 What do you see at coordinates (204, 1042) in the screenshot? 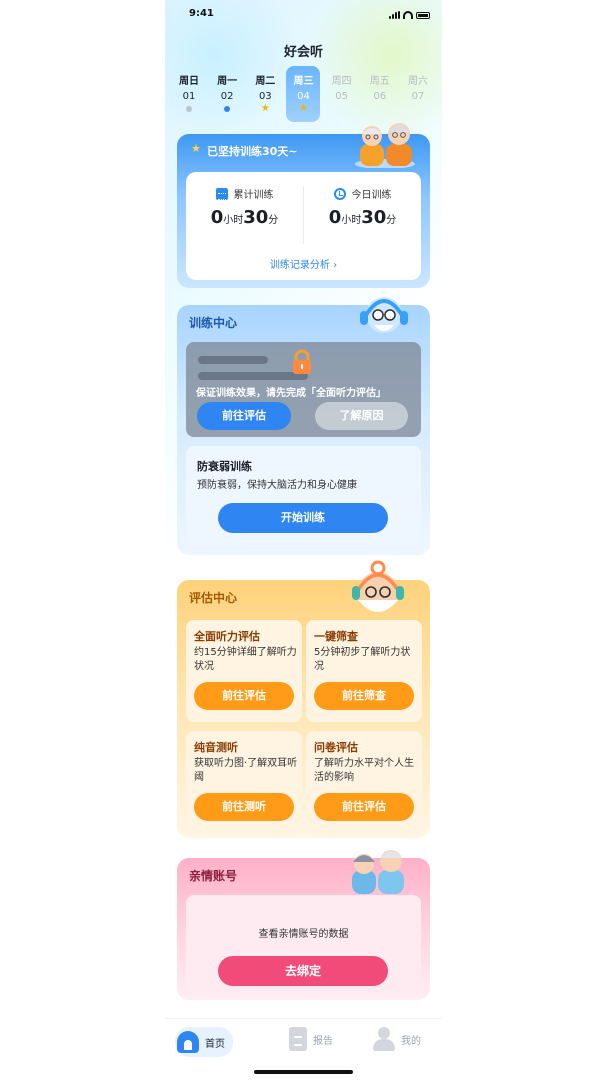
I see `tab-home: 首页` at bounding box center [204, 1042].